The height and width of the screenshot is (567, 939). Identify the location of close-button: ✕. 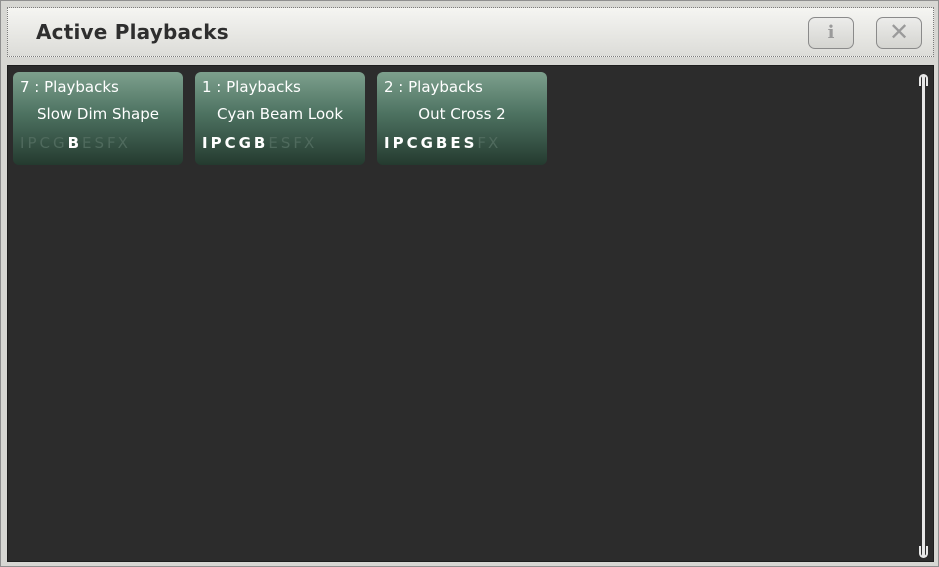
(899, 33).